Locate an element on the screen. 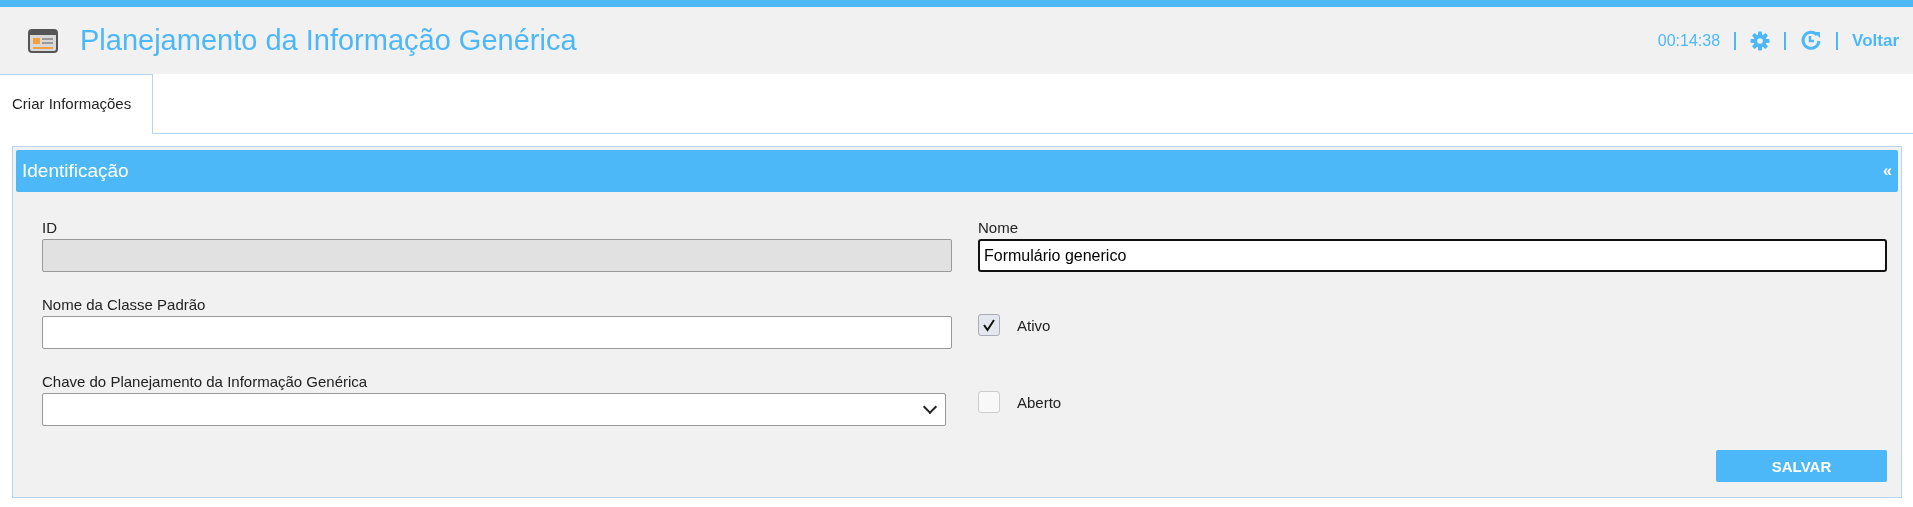  input-field: Formulário generico is located at coordinates (1432, 255).